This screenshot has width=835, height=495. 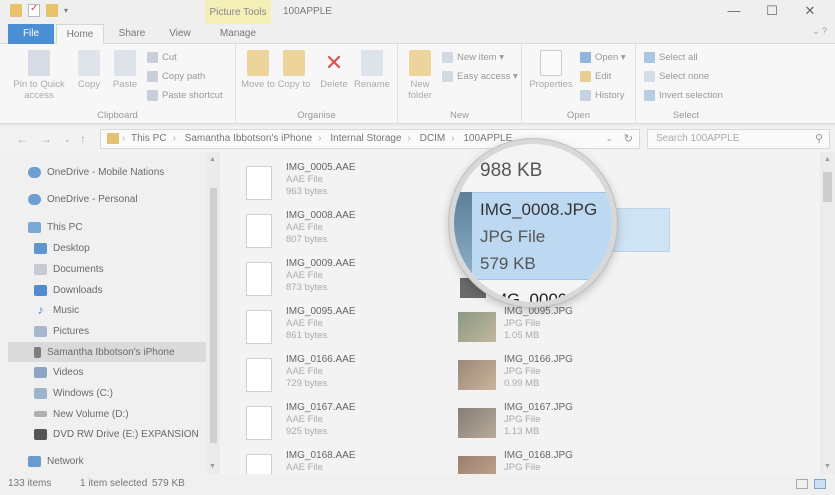 What do you see at coordinates (585, 76) in the screenshot?
I see `edit-icon` at bounding box center [585, 76].